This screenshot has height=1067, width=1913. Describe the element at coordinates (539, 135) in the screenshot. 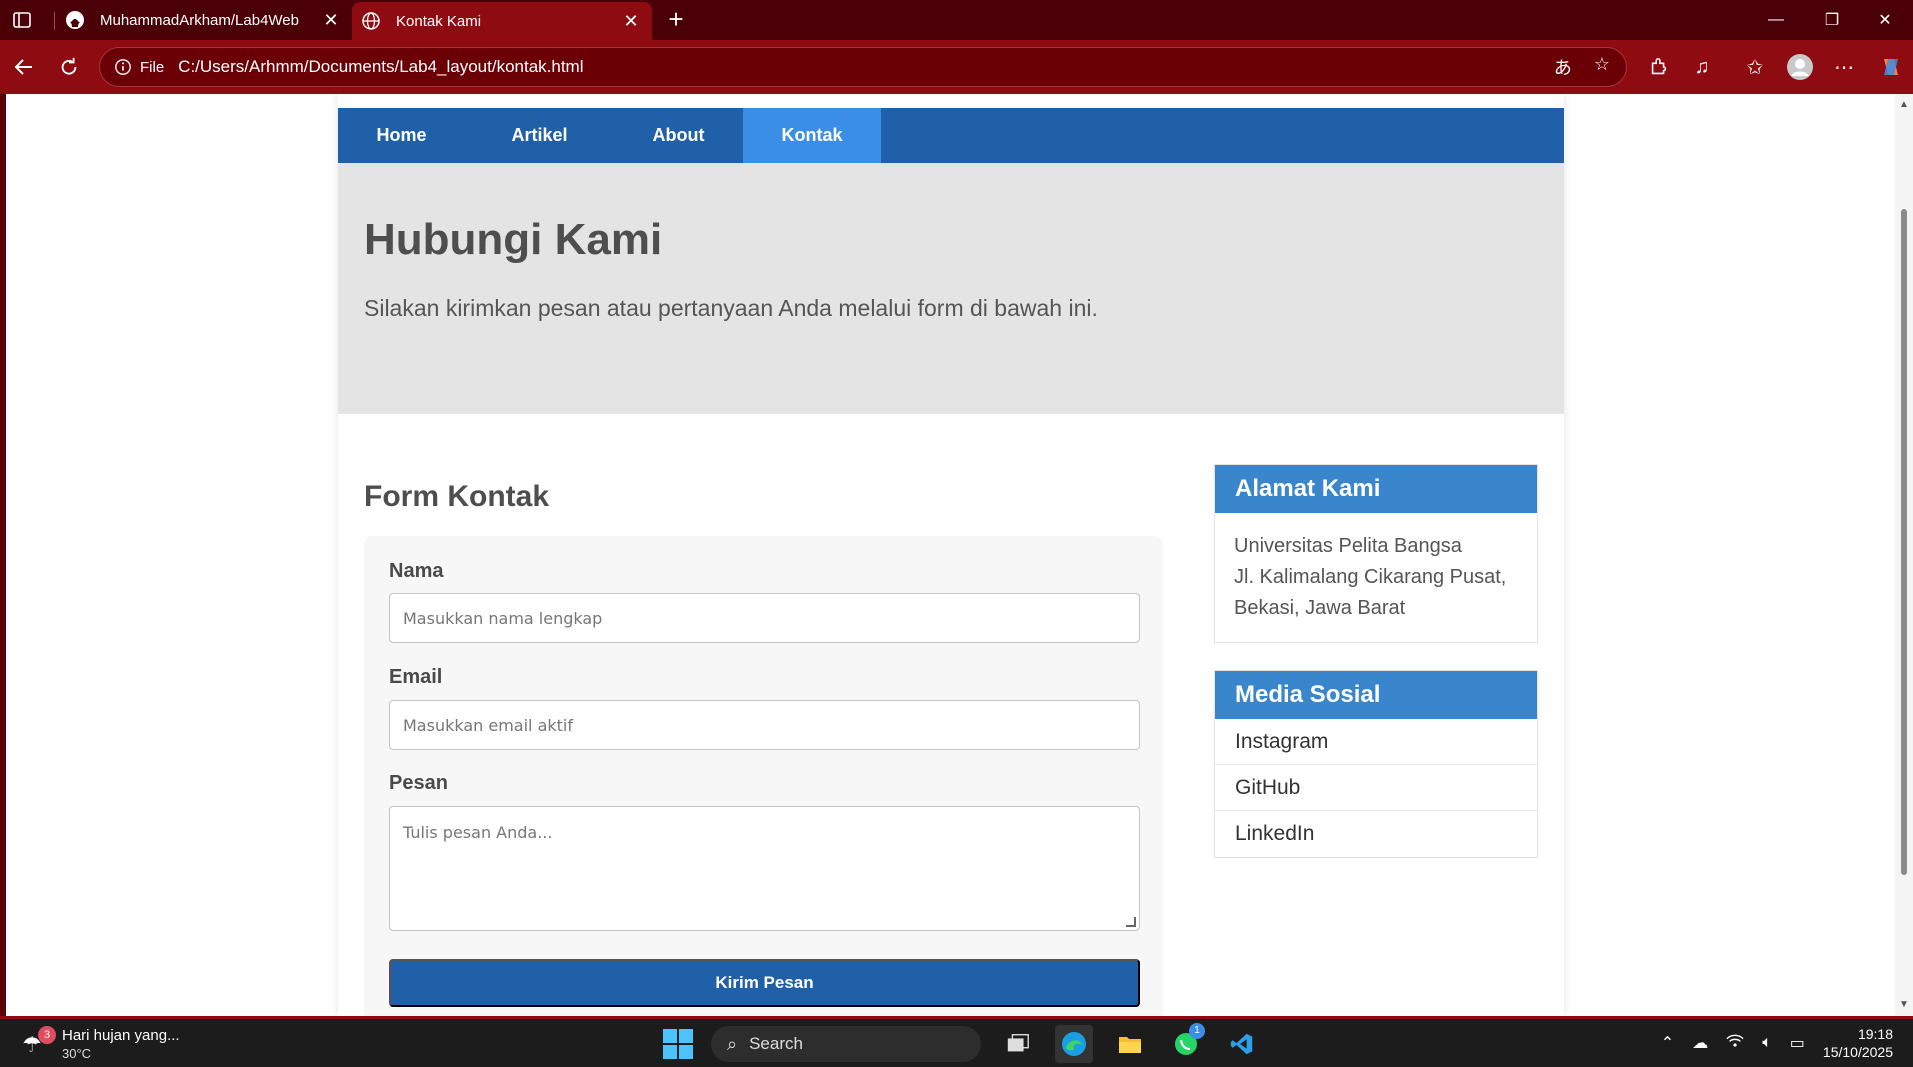

I see `nav-artikel: Artikel` at that location.